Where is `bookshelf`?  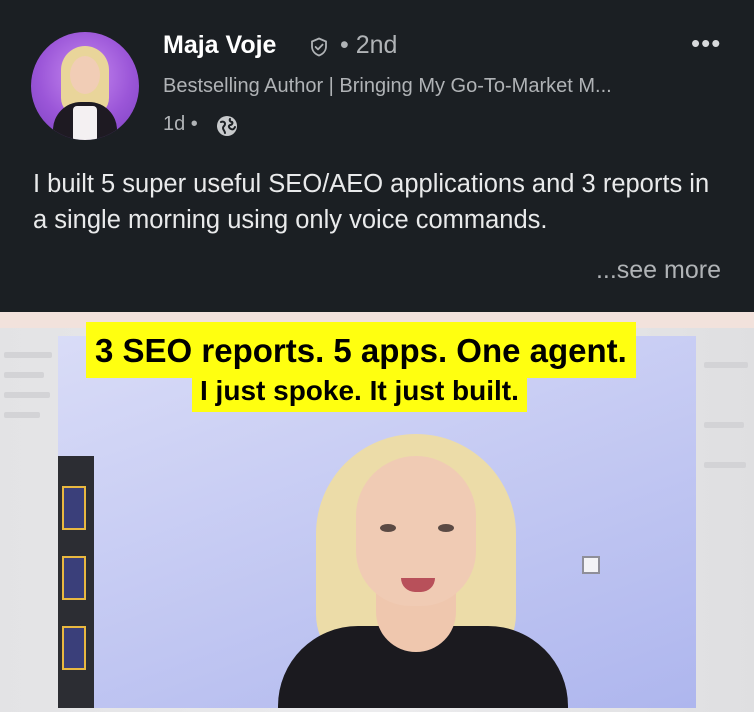
bookshelf is located at coordinates (76, 582).